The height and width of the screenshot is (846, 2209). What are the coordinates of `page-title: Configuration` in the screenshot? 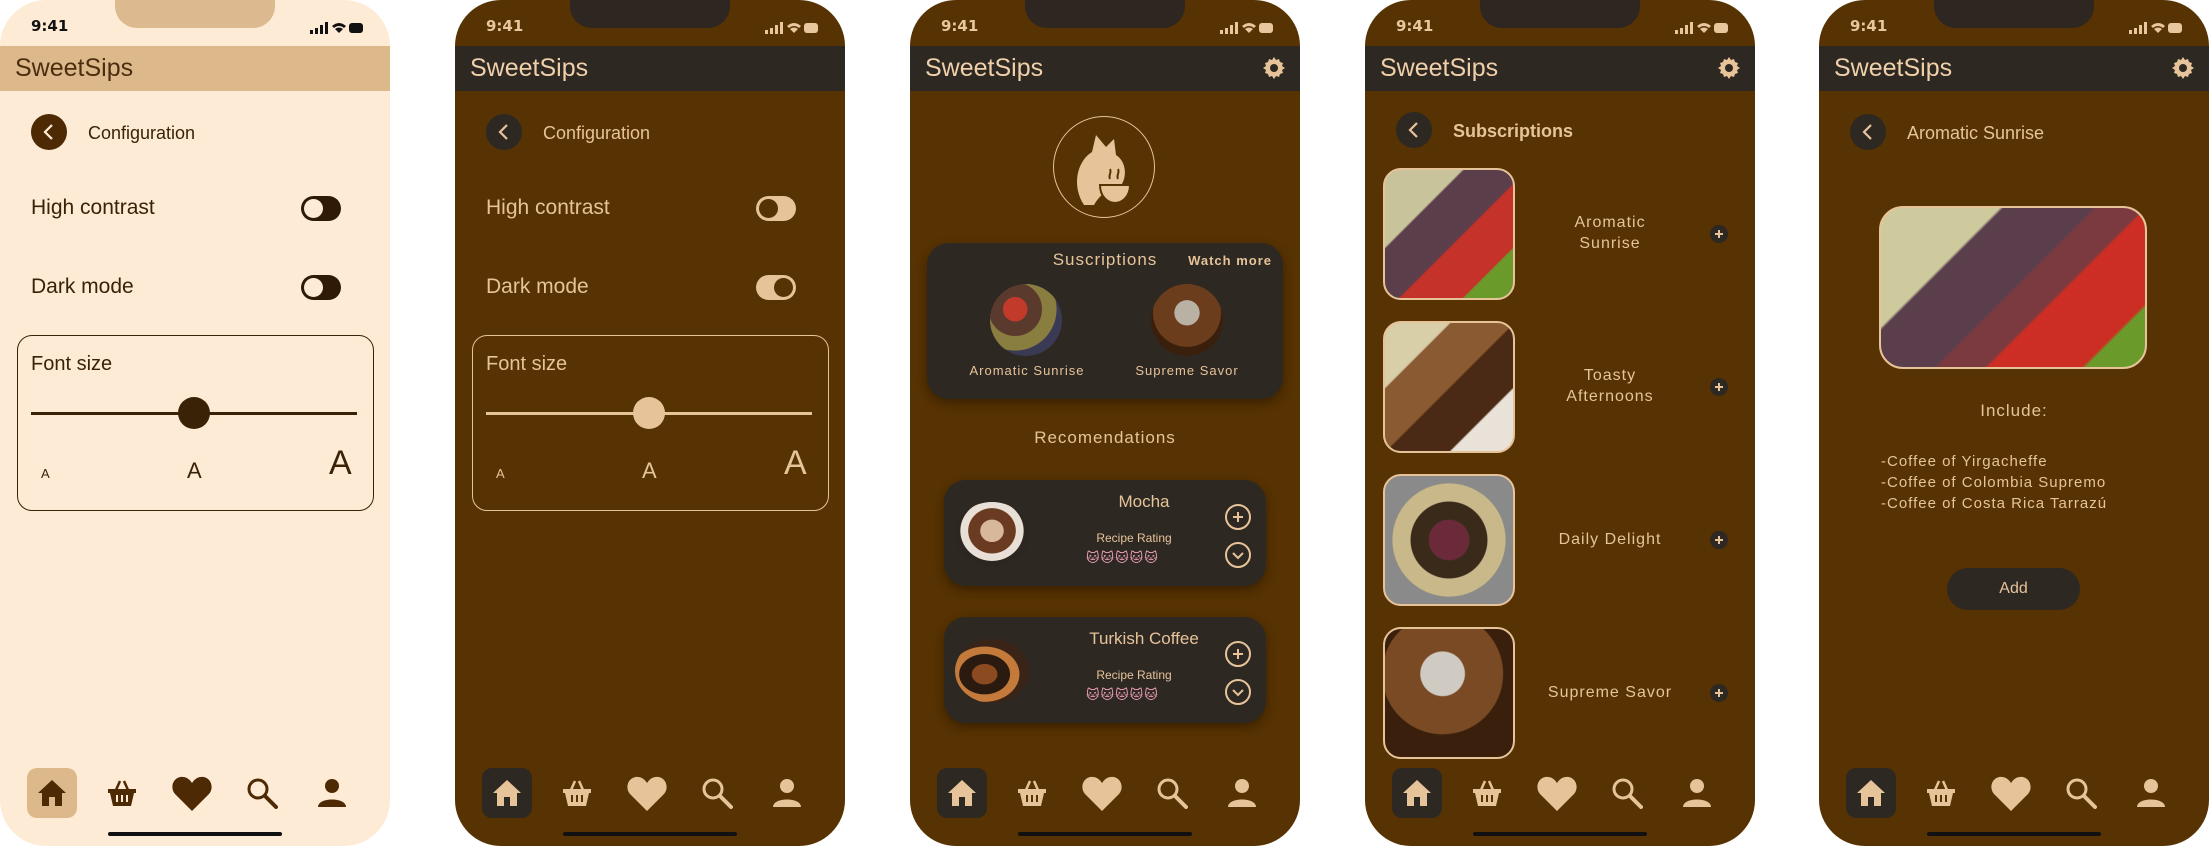 It's located at (142, 133).